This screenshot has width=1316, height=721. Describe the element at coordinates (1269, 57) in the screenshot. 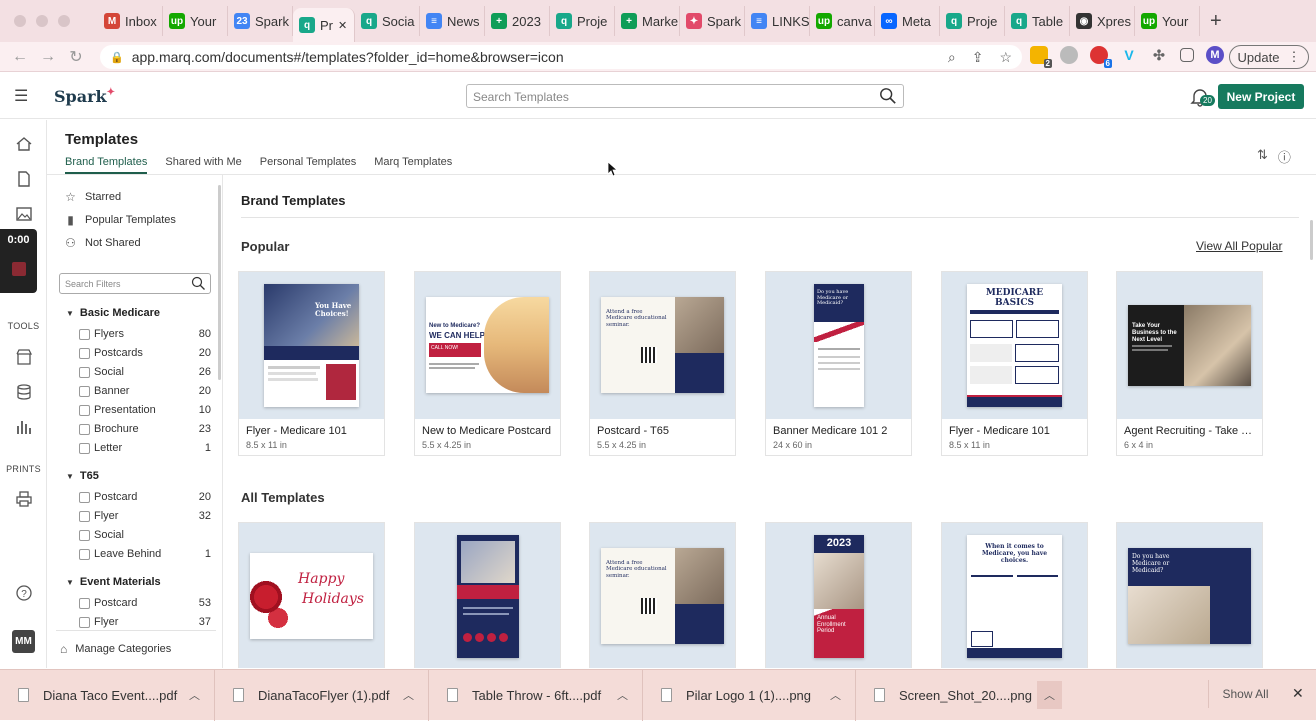

I see `update-button: Update ⋮` at that location.